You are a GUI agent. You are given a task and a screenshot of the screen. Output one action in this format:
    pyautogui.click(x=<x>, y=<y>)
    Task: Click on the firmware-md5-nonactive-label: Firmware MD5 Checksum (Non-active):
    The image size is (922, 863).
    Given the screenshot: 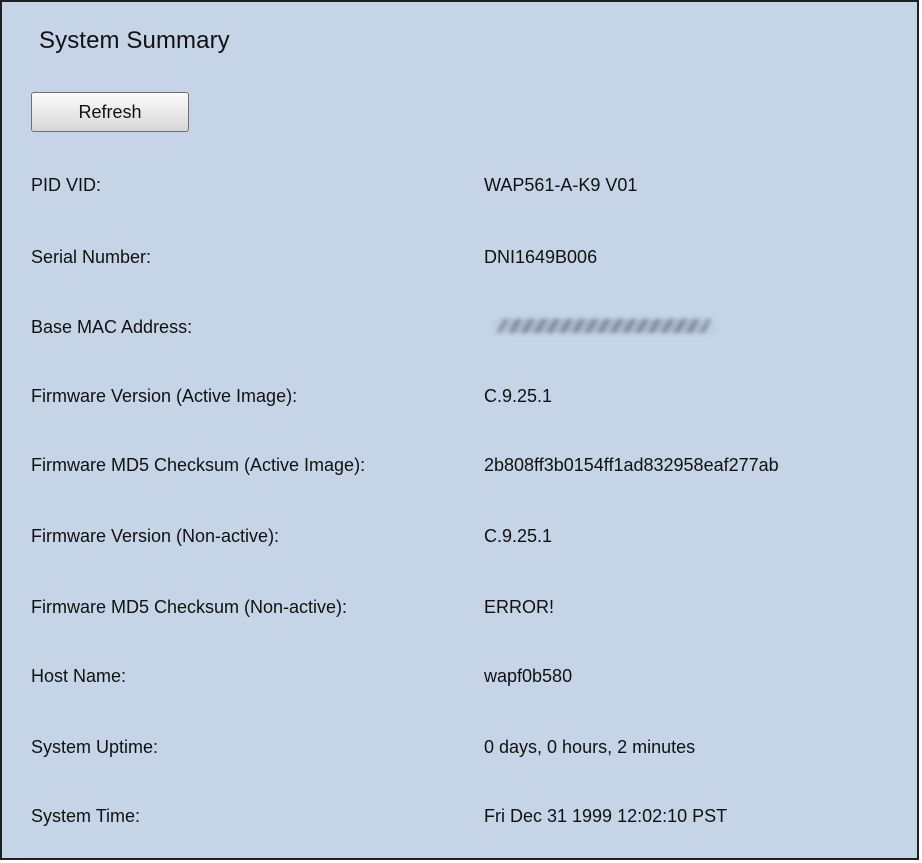 What is the action you would take?
    pyautogui.click(x=189, y=607)
    